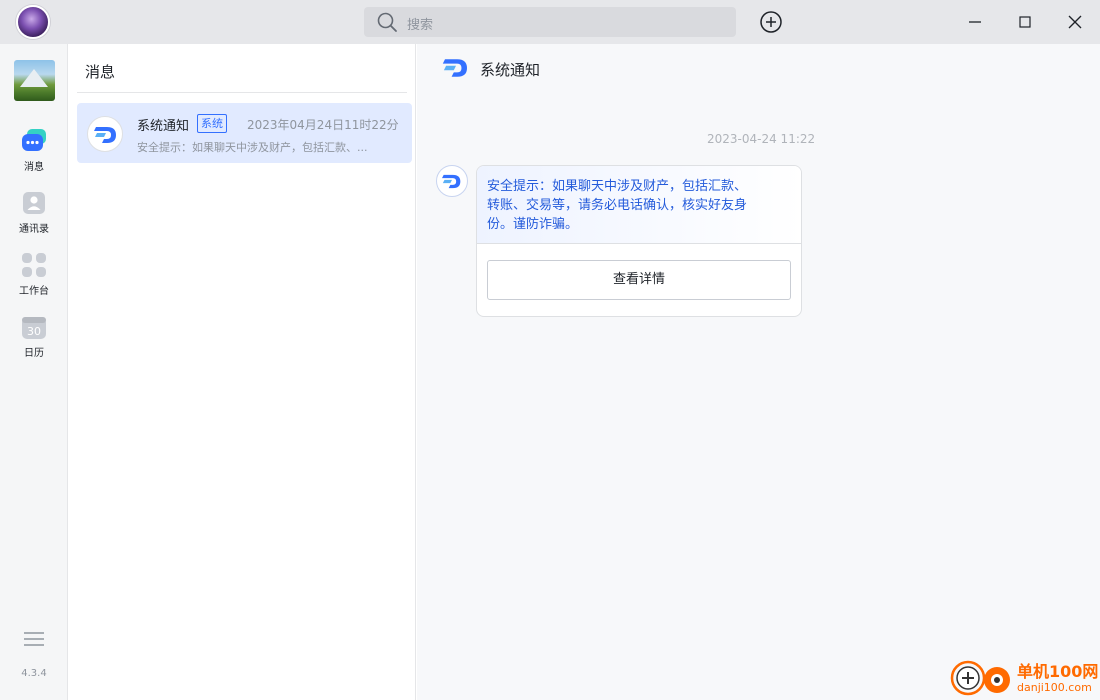  Describe the element at coordinates (452, 181) in the screenshot. I see `sender-avatar` at that location.